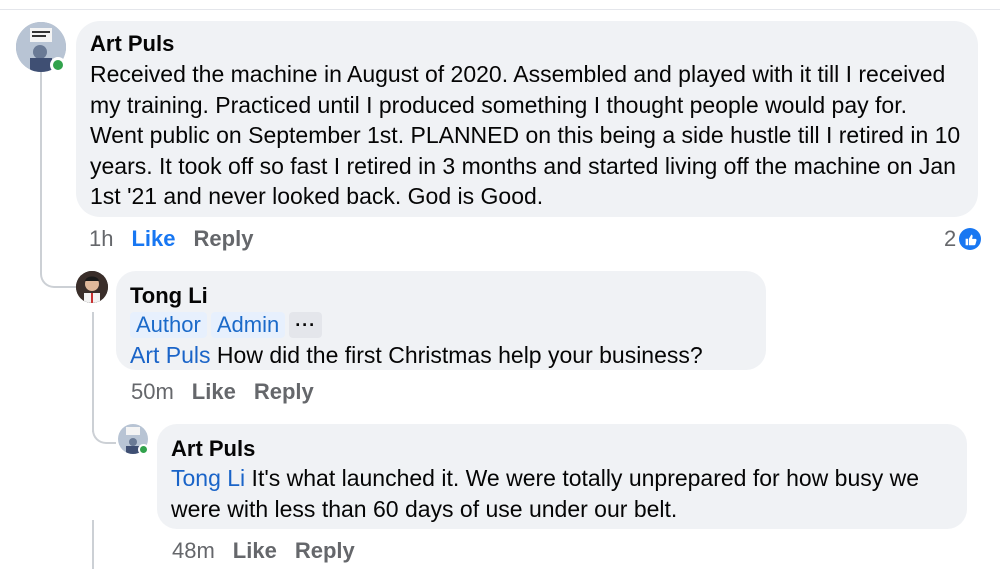  I want to click on reply-actions: 50m Like Reply, so click(231, 392).